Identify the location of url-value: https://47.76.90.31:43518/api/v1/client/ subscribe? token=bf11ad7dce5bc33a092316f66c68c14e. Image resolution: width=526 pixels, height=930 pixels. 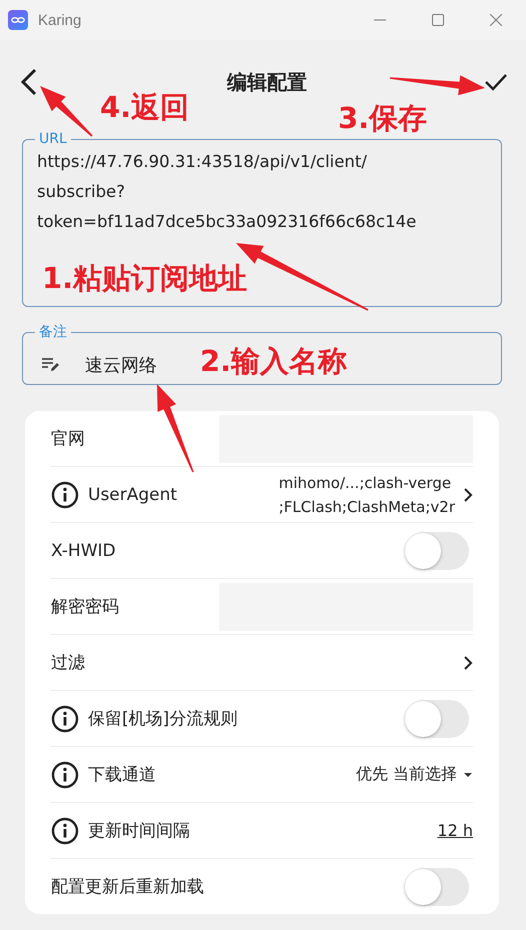
(227, 192).